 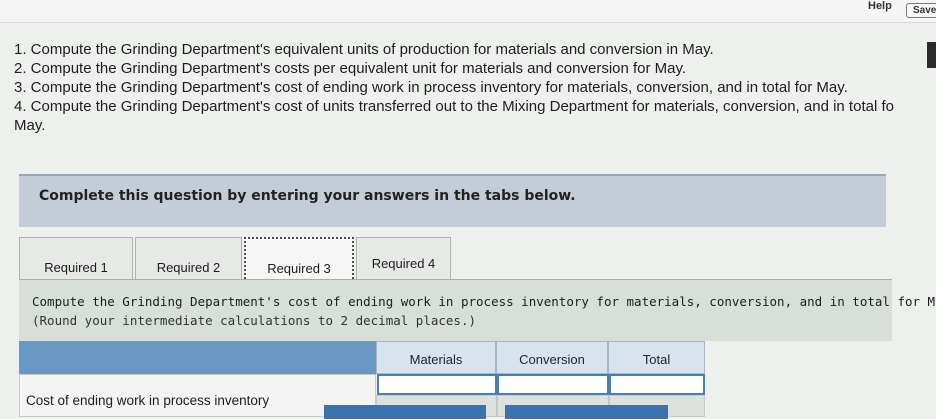 What do you see at coordinates (880, 6) in the screenshot?
I see `help-link: Help` at bounding box center [880, 6].